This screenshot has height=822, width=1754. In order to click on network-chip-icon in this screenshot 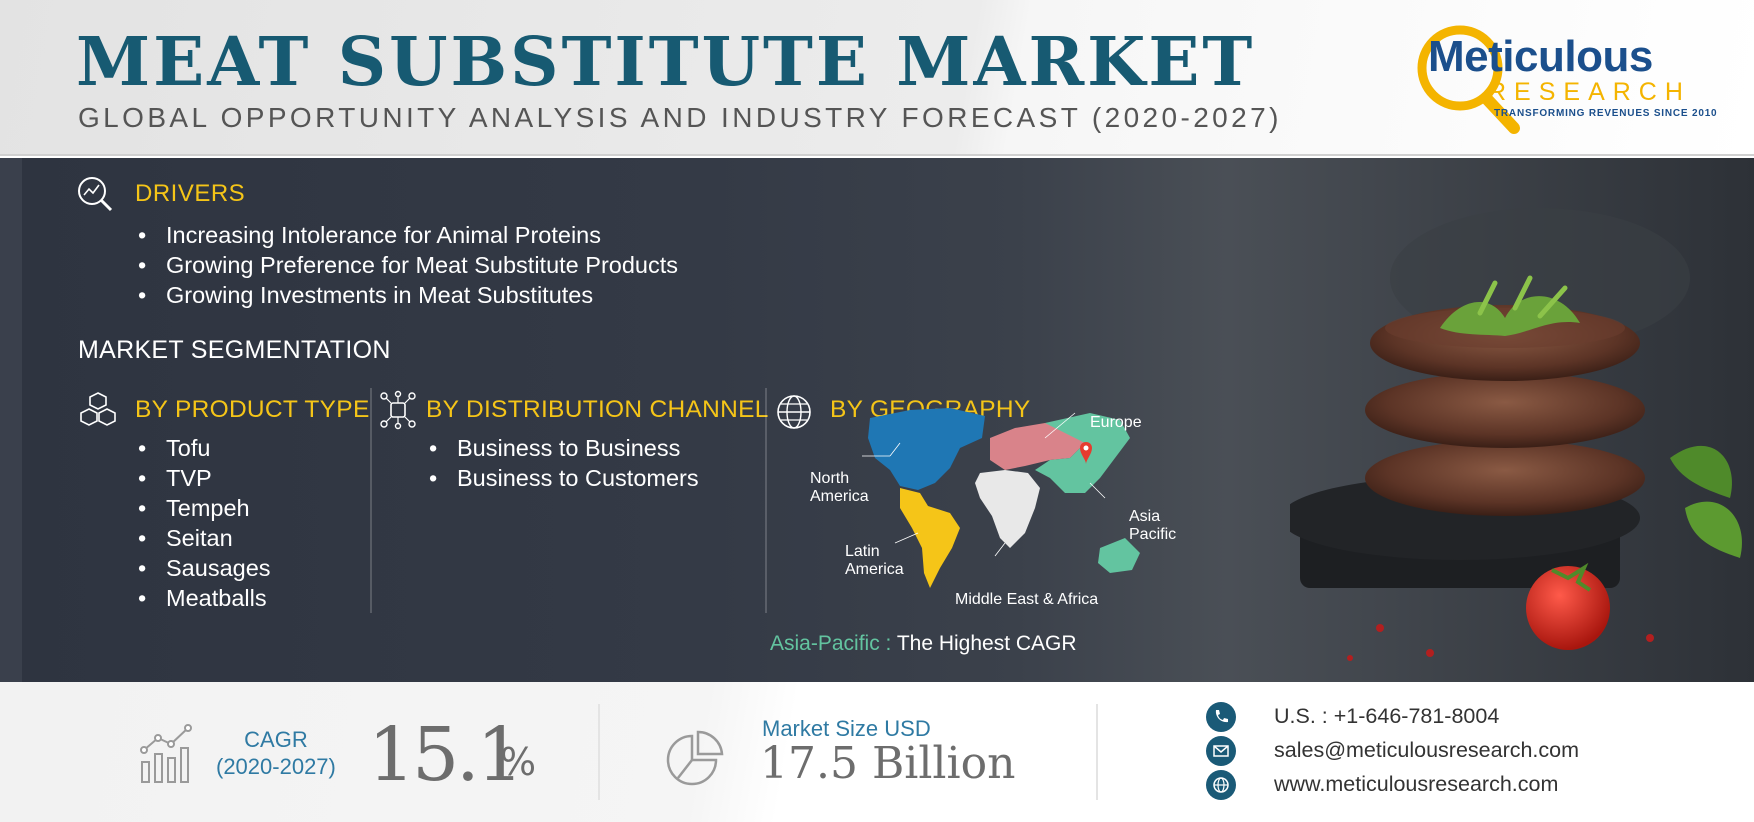, I will do `click(398, 410)`.